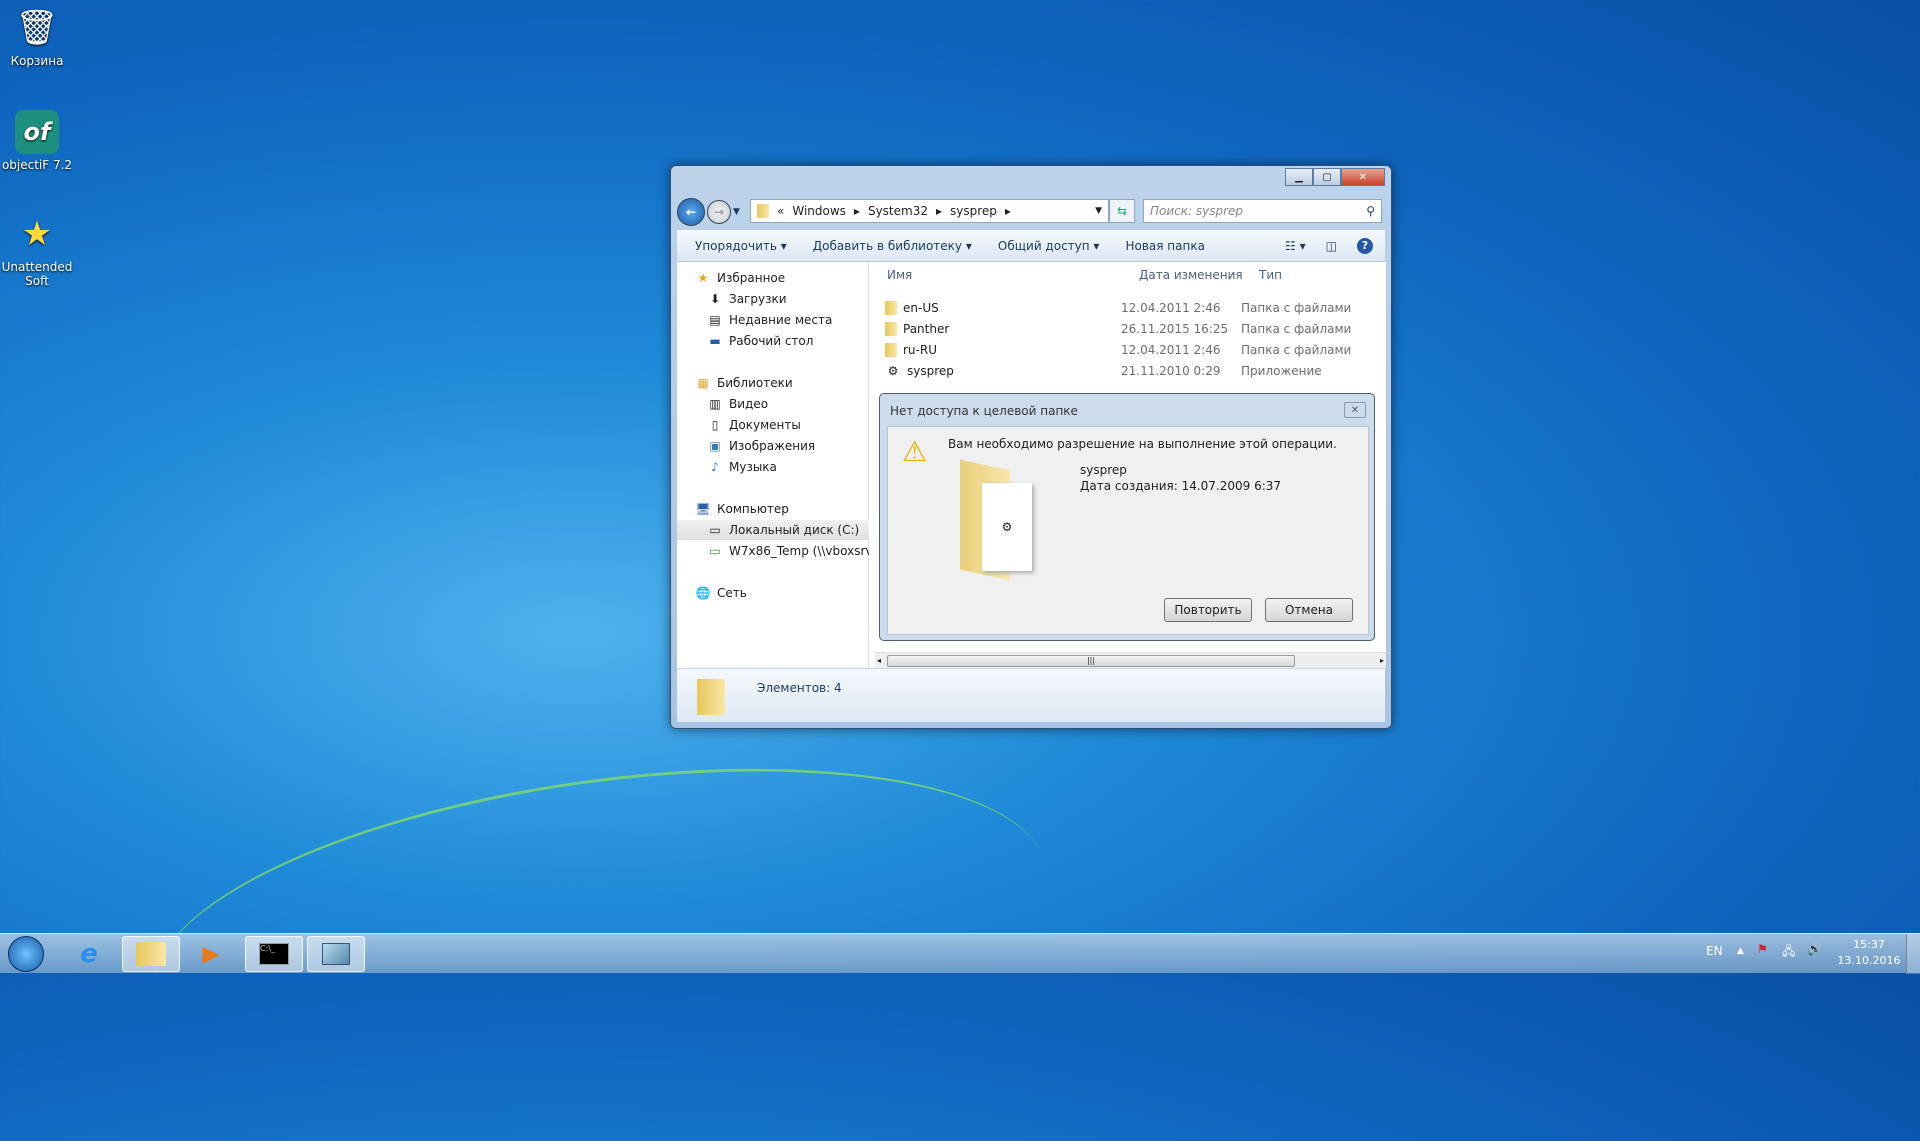 The image size is (1920, 1141). Describe the element at coordinates (37, 234) in the screenshot. I see `star-icon: ★` at that location.